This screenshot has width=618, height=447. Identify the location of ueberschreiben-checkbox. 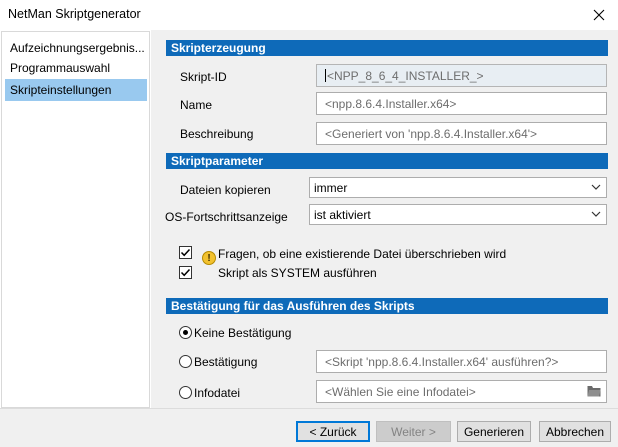
(185, 252).